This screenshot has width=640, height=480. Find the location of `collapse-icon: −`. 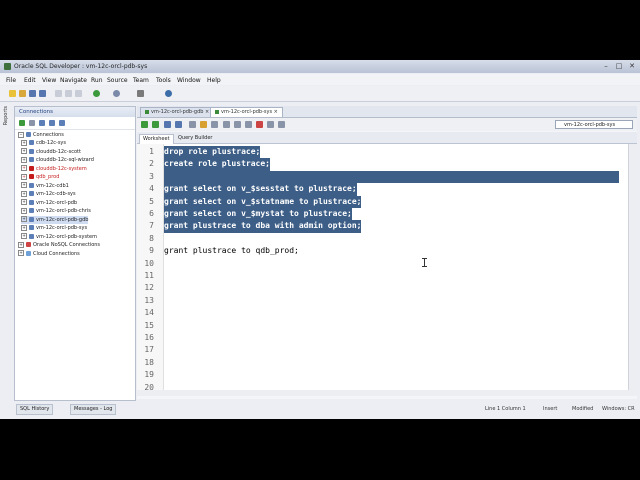

collapse-icon: − is located at coordinates (21, 134).